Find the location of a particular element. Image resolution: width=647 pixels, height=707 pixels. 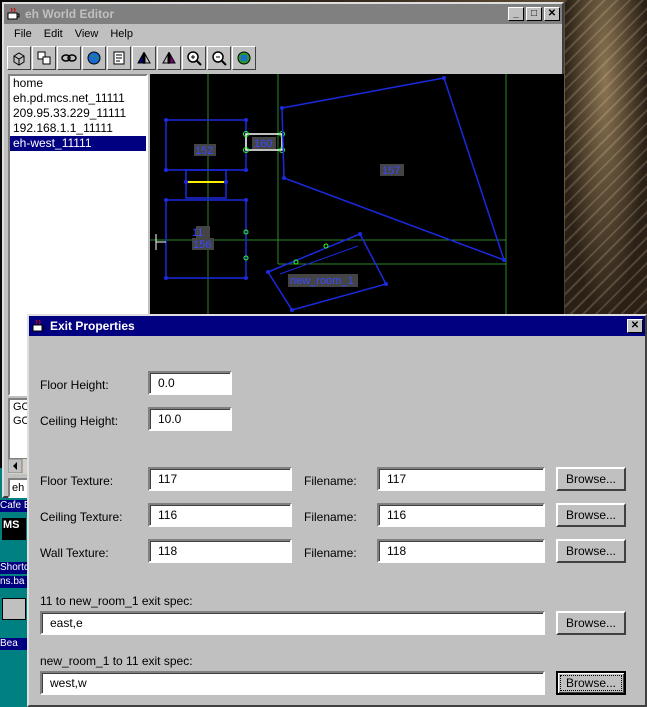

mirror-right-icon is located at coordinates (169, 58).